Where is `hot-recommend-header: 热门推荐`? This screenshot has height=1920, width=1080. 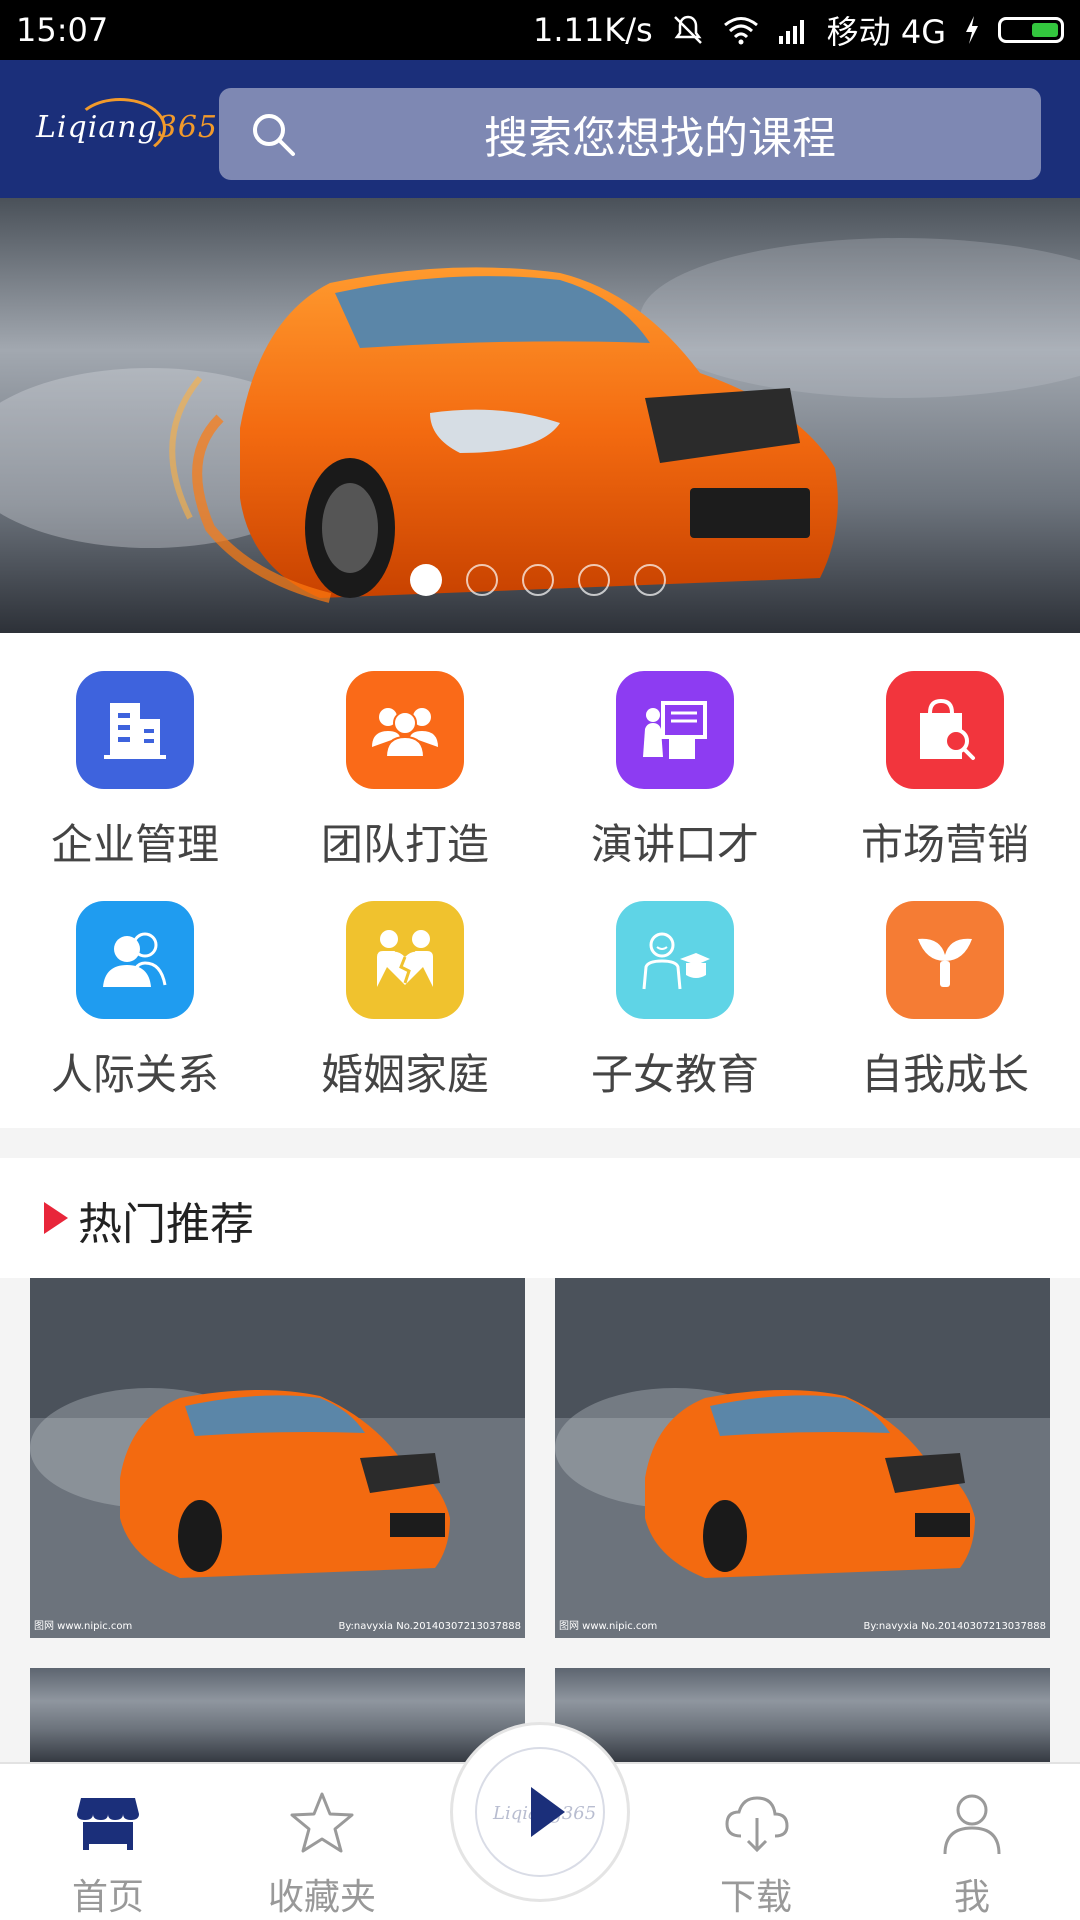 hot-recommend-header: 热门推荐 is located at coordinates (540, 1218).